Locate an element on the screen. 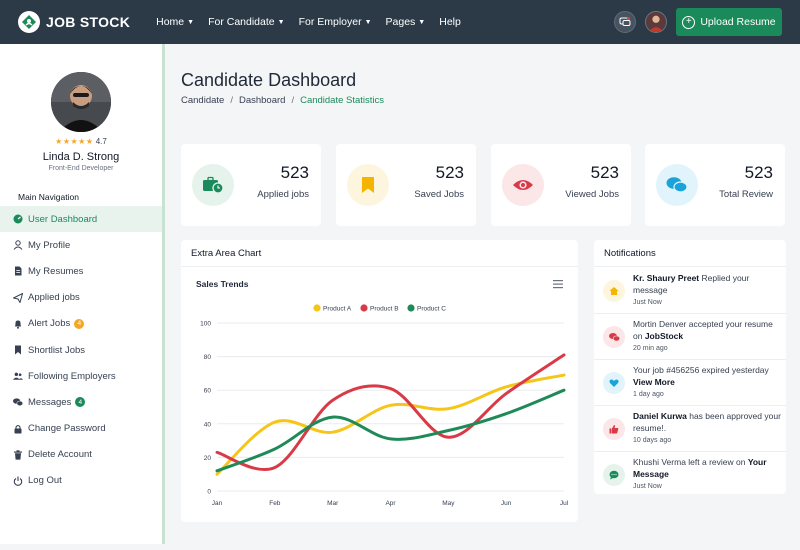 This screenshot has width=800, height=550. sidebar-item-shortlist-jobs: Shortlist Jobs is located at coordinates (81, 350).